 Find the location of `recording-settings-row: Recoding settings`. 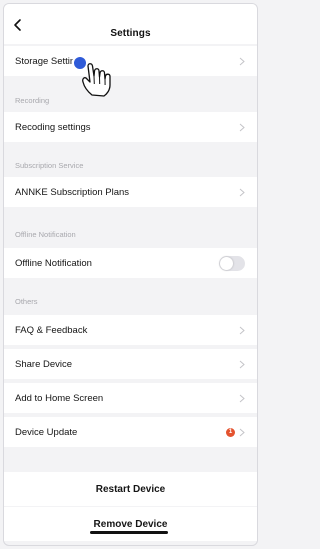

recording-settings-row: Recoding settings is located at coordinates (130, 127).